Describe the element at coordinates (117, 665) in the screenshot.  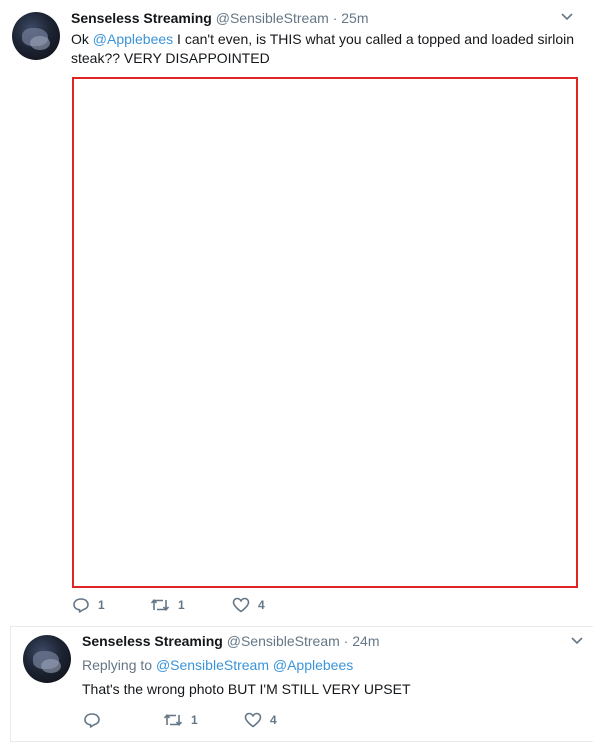
I see `replying-to-label: Replying to` at that location.